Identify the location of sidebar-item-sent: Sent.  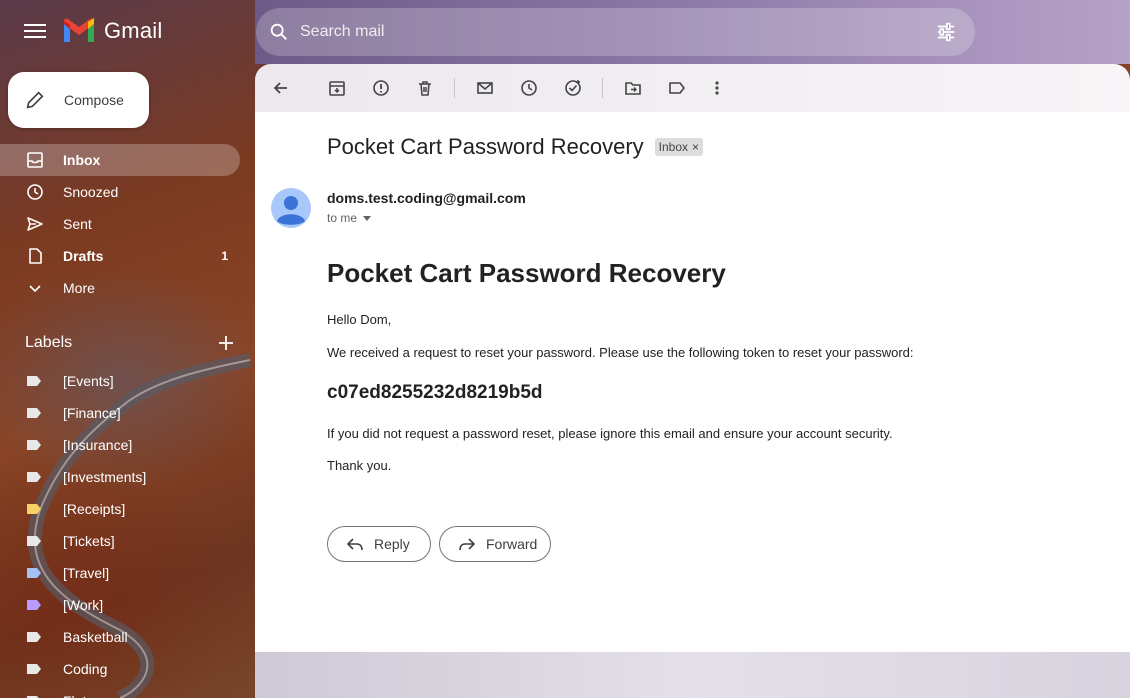
(120, 224).